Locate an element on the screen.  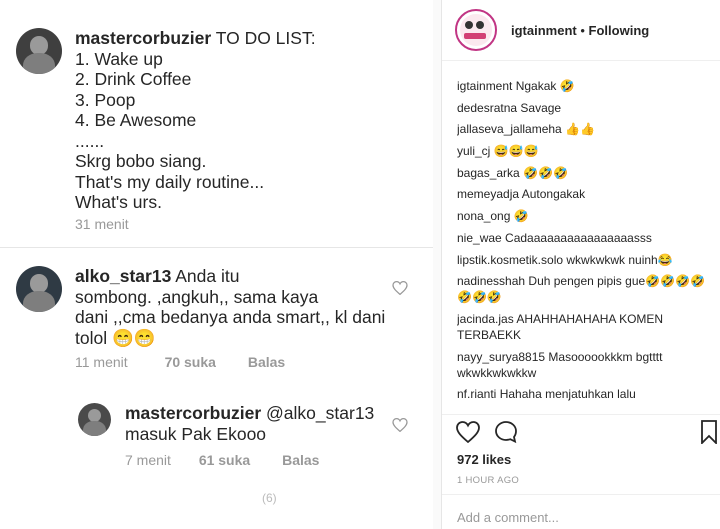
list-item: jacinda.jas AHAHHAHAHAHA KOMEN TERBAEKK is located at coordinates (560, 326).